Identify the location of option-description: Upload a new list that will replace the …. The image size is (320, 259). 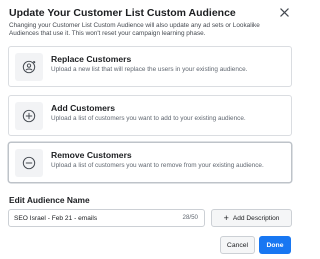
(149, 69).